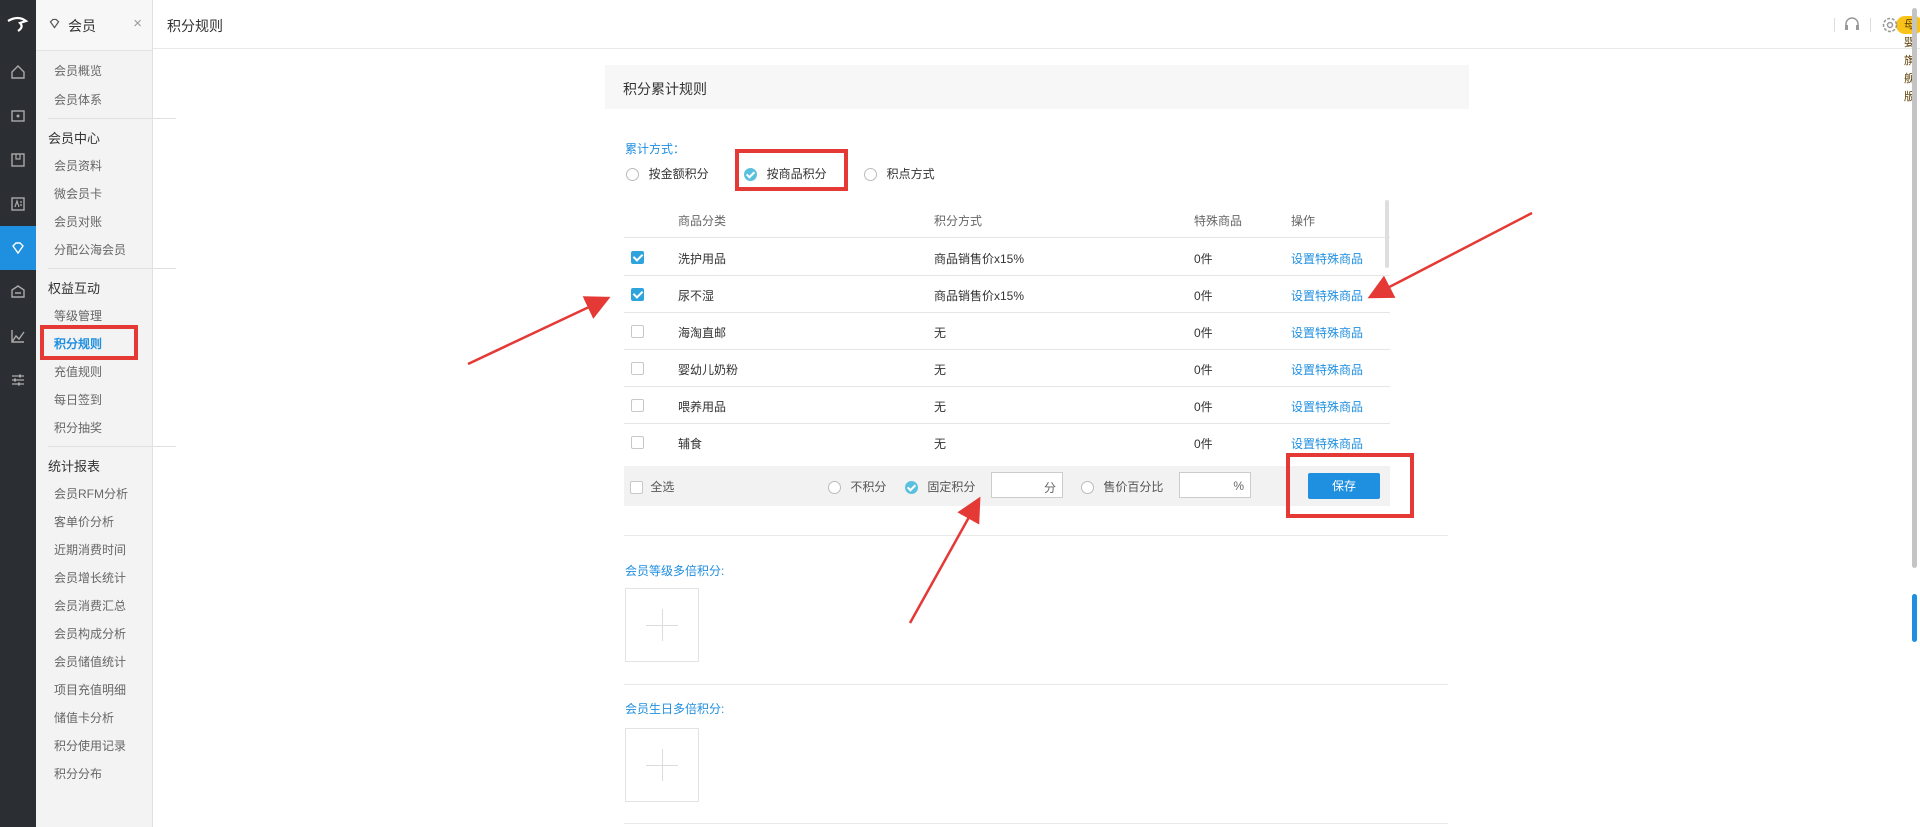  What do you see at coordinates (1450, 255) in the screenshot?
I see `arrow-to-link` at bounding box center [1450, 255].